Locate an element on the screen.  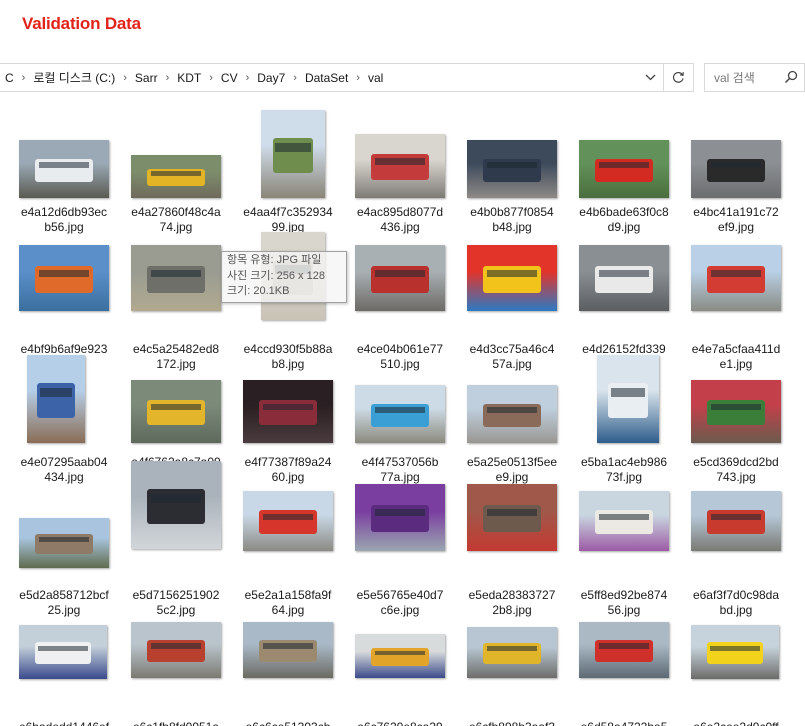
file-name: e4aa4f7c352934 99.jpg is located at coordinates (288, 220).